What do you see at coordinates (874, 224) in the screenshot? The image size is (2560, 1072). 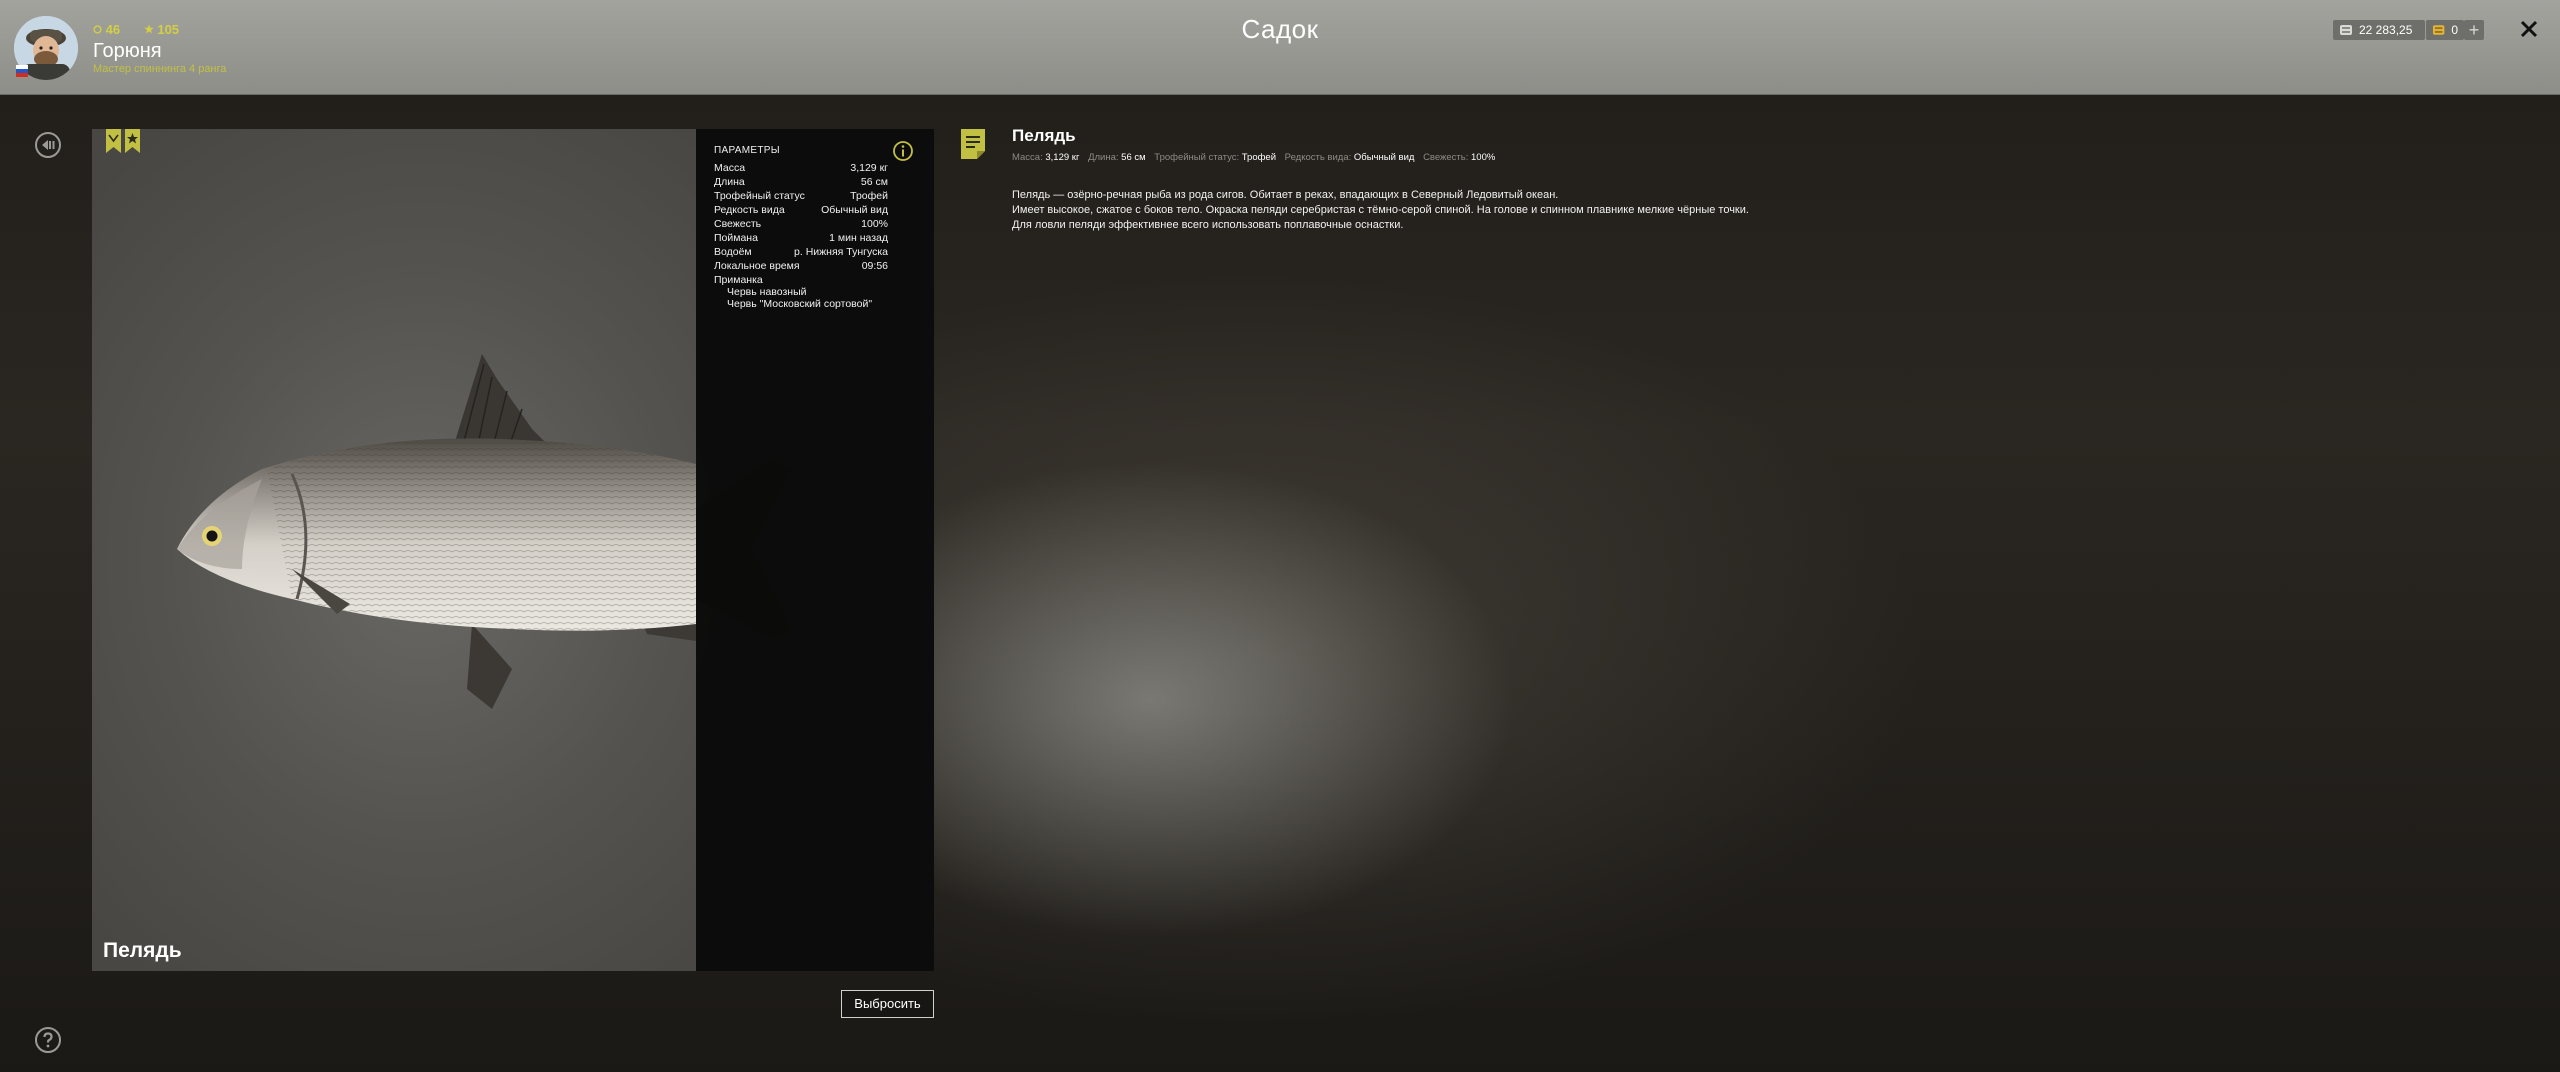 I see `param-value: 100%` at bounding box center [874, 224].